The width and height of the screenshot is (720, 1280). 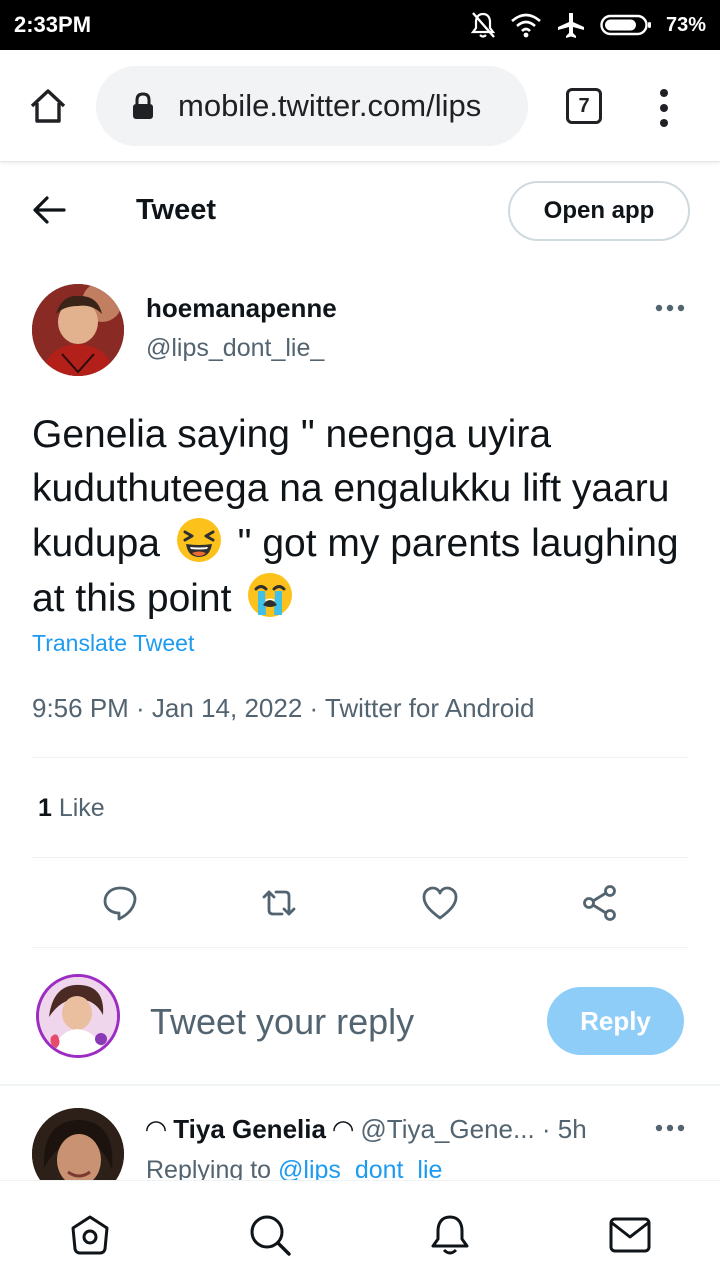 I want to click on open-app-button: Open app, so click(x=599, y=211).